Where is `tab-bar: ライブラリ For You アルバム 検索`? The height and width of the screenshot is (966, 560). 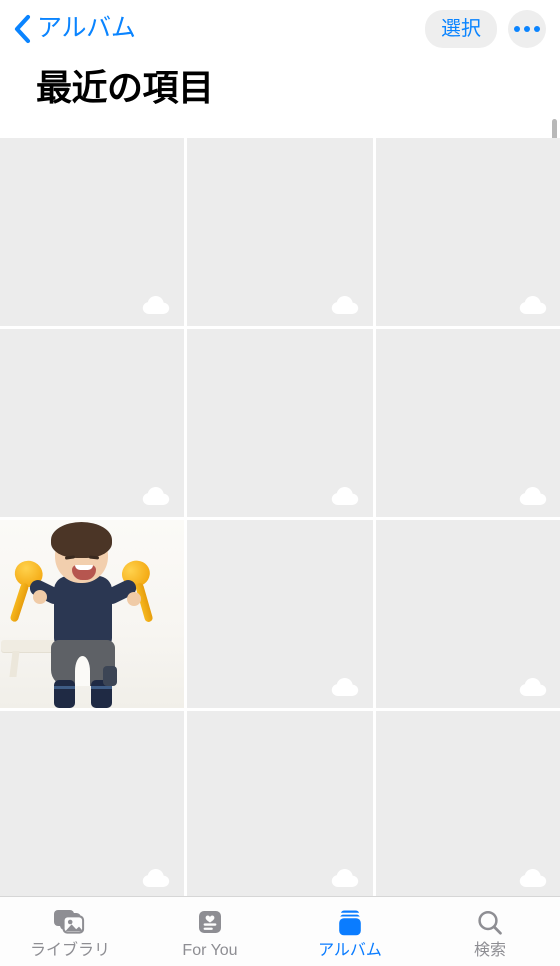 tab-bar: ライブラリ For You アルバム 検索 is located at coordinates (280, 931).